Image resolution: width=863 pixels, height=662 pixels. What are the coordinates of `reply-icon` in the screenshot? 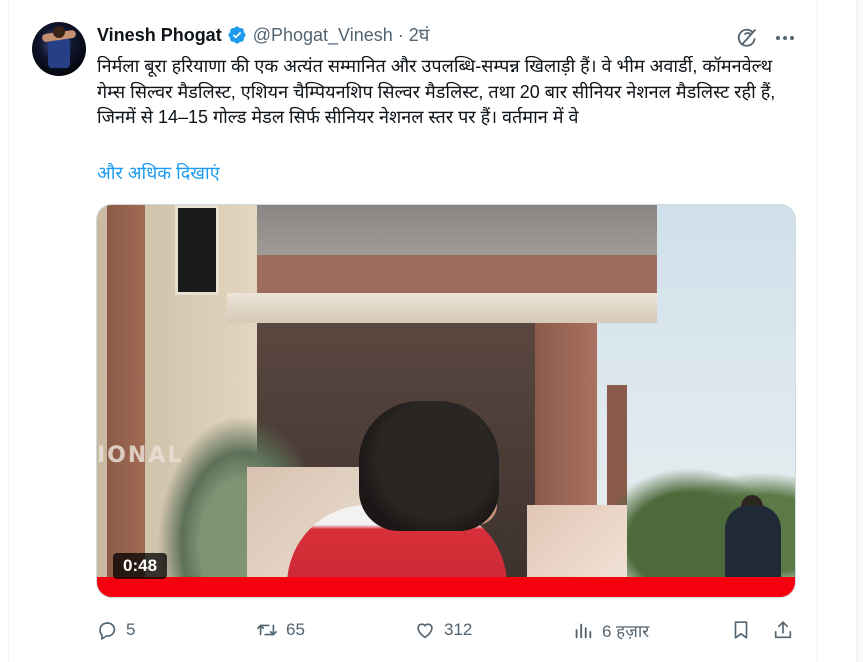 It's located at (107, 631).